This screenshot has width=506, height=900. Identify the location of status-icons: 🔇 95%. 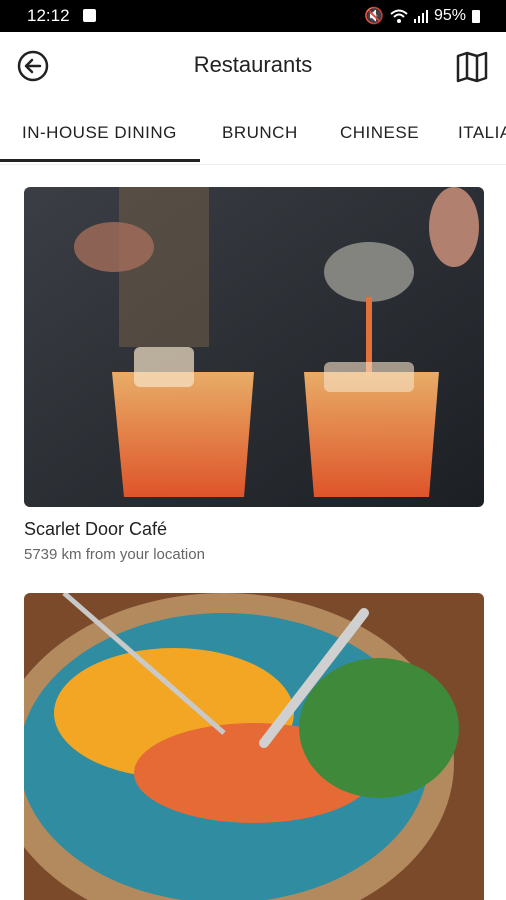
(422, 16).